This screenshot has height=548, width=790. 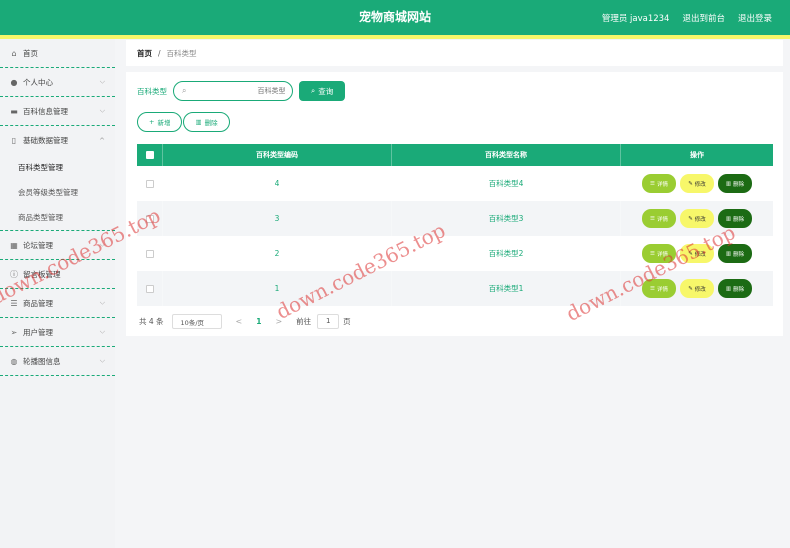 I want to click on query-button-label: 查询, so click(x=326, y=91).